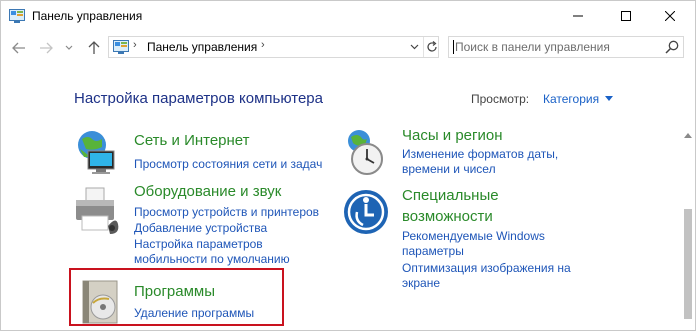 The image size is (696, 331). What do you see at coordinates (500, 99) in the screenshot?
I see `view-by-label: Просмотр:` at bounding box center [500, 99].